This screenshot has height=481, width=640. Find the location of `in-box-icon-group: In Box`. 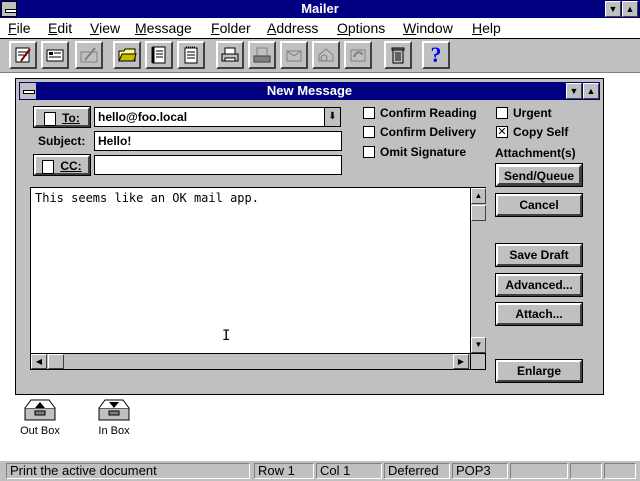

in-box-icon-group: In Box is located at coordinates (114, 420).